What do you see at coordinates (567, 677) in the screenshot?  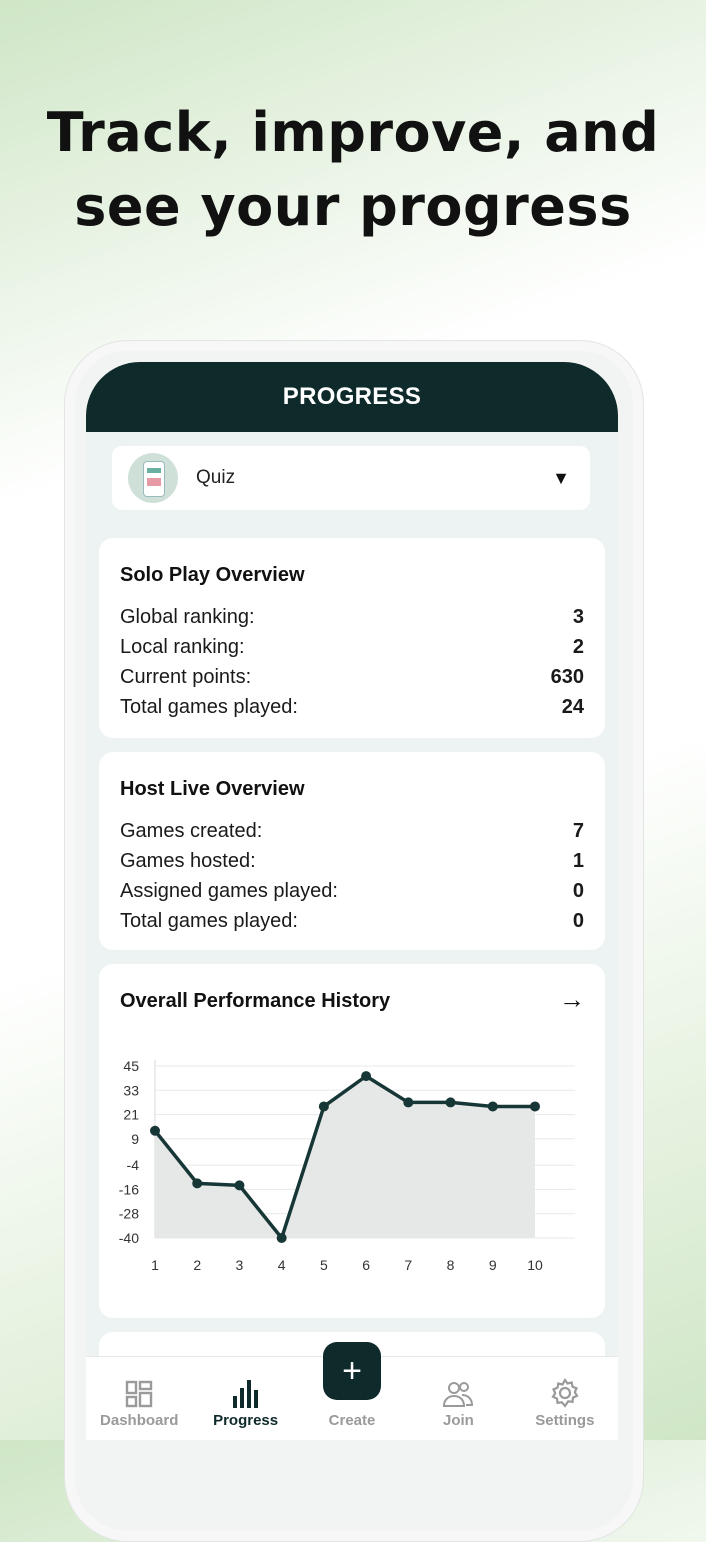 I see `stat-value: 630` at bounding box center [567, 677].